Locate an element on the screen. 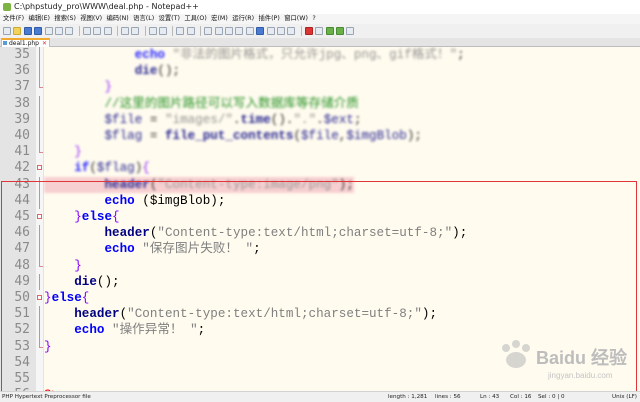 The height and width of the screenshot is (402, 640). status-ln: Ln : 43 is located at coordinates (490, 397).